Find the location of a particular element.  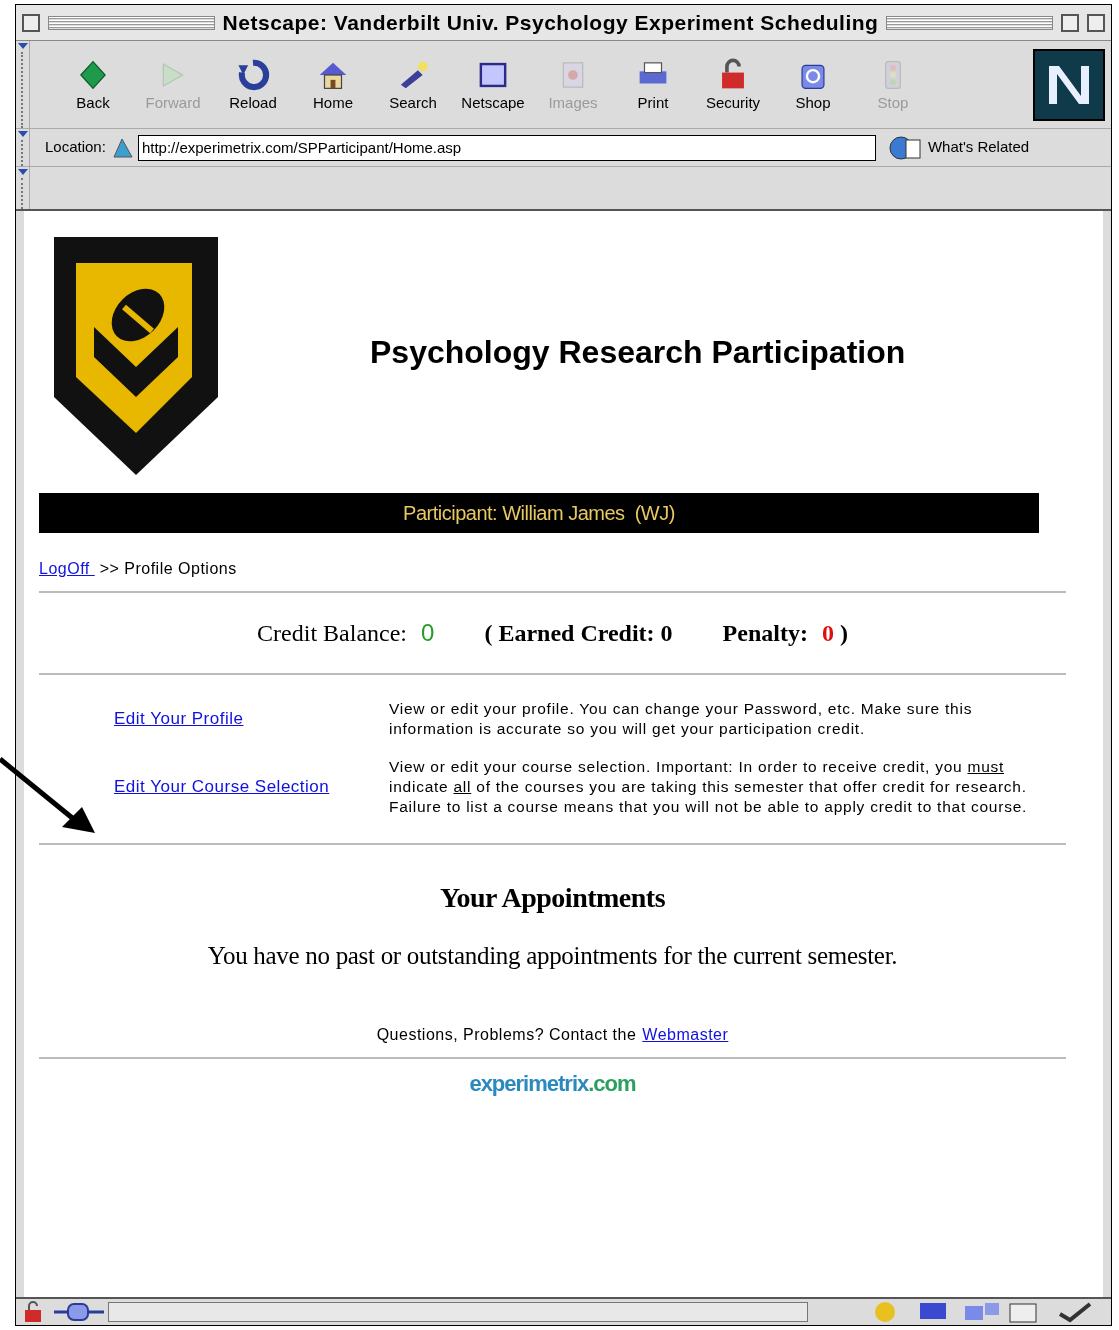

closing-parenthesis: ) is located at coordinates (843, 633).